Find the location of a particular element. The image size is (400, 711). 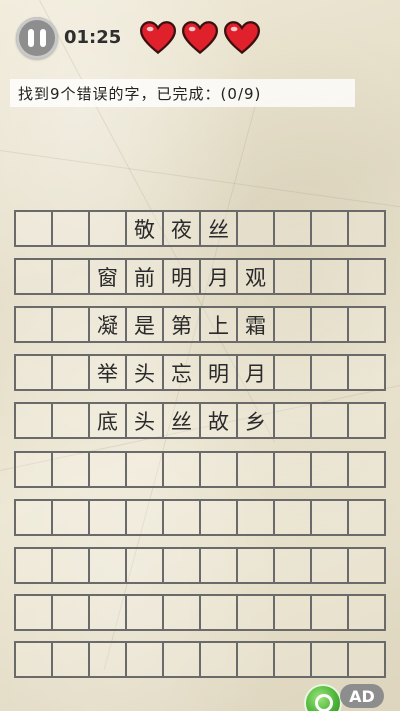

grid-cell-character: 底 is located at coordinates (108, 420).